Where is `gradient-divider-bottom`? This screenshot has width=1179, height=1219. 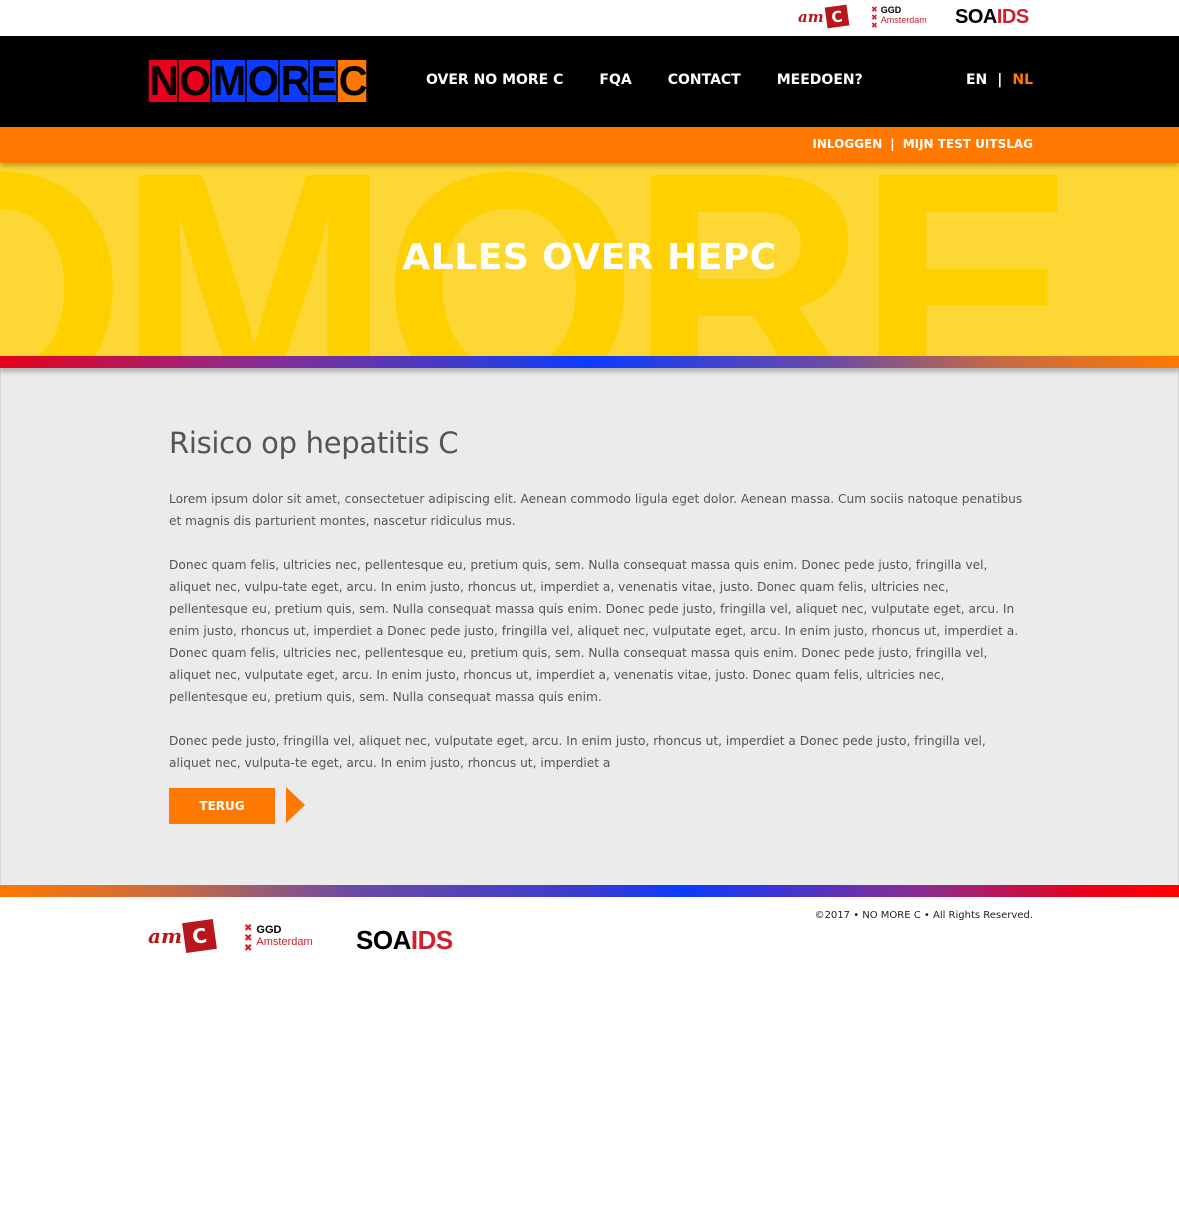 gradient-divider-bottom is located at coordinates (589, 891).